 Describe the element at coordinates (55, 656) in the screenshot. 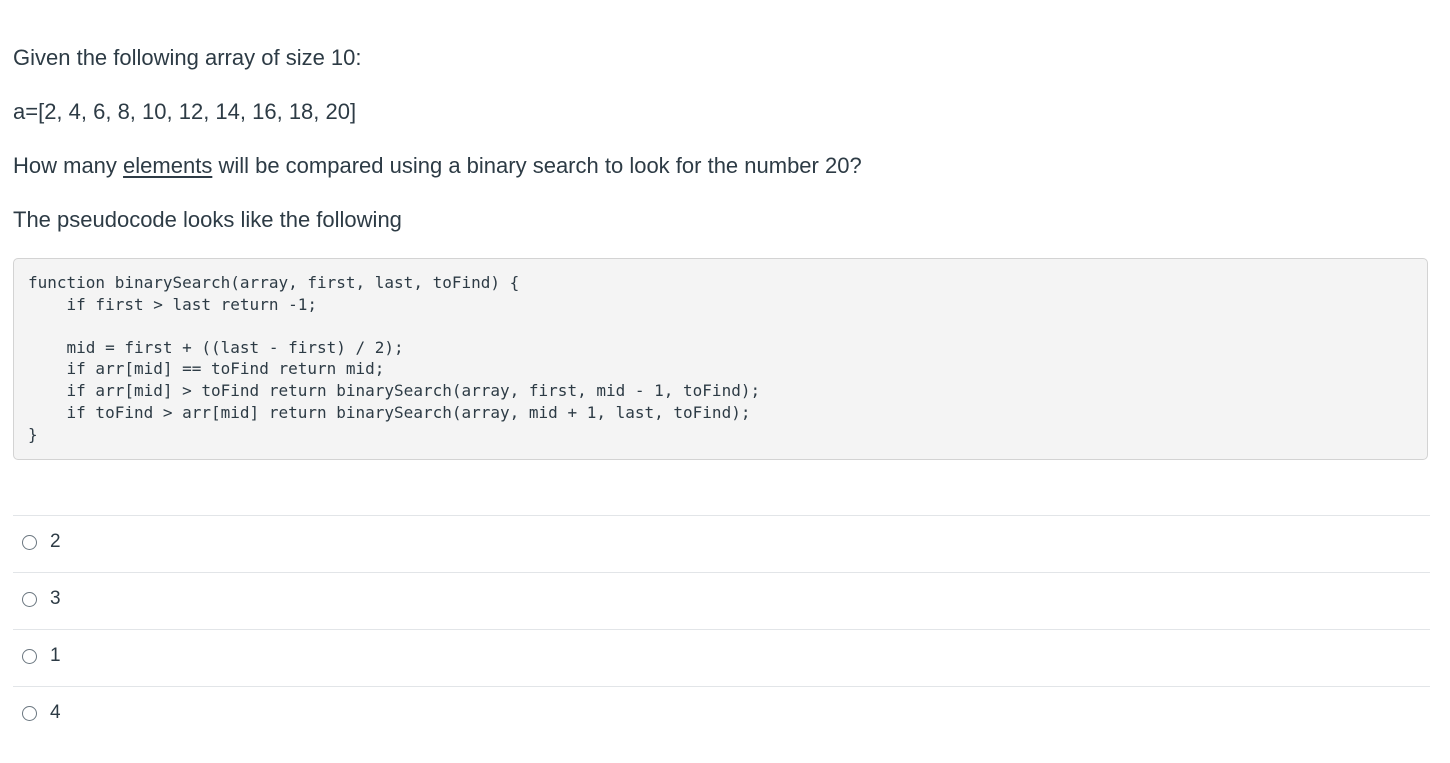

I see `answer-label: 1` at that location.